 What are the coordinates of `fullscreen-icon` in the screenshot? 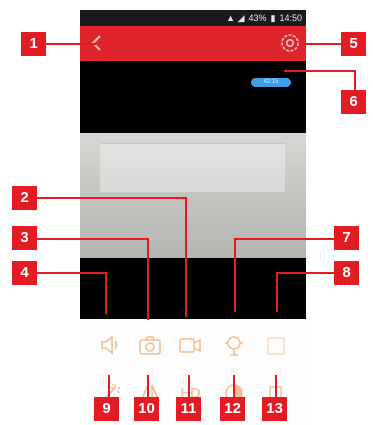 It's located at (276, 346).